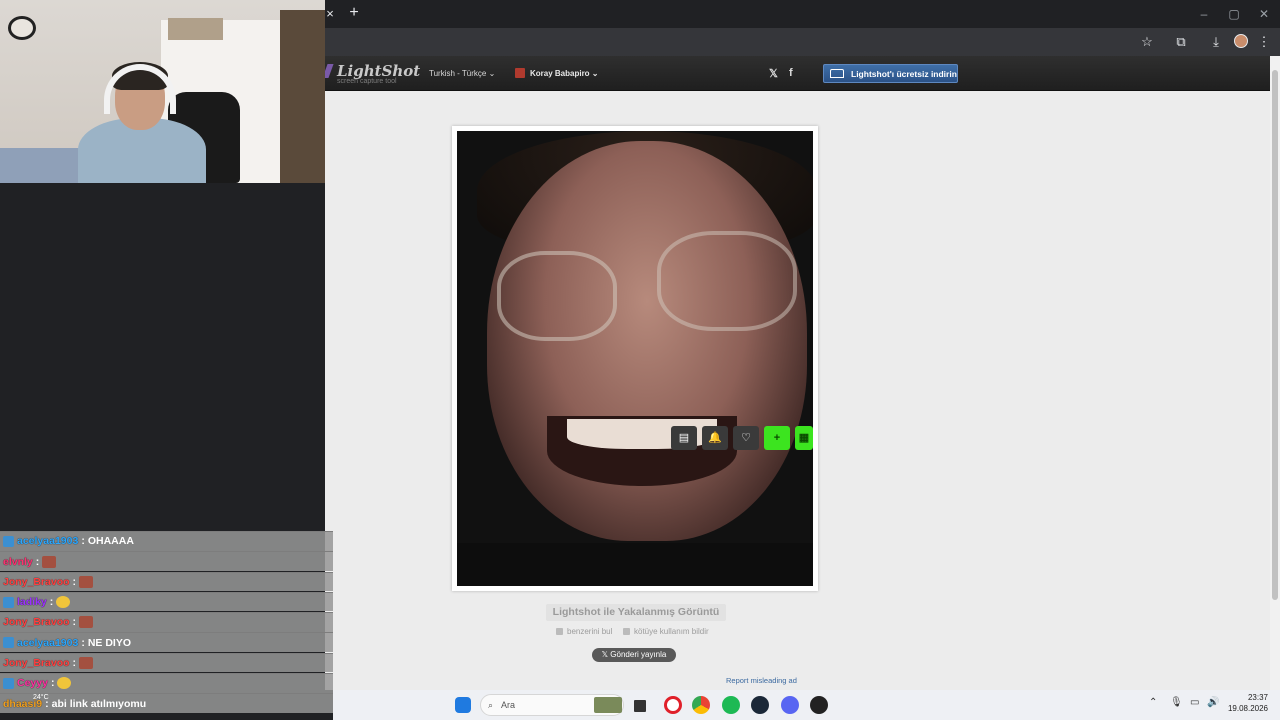 This screenshot has width=1280, height=720. I want to click on menu-icon: ⋮, so click(1264, 42).